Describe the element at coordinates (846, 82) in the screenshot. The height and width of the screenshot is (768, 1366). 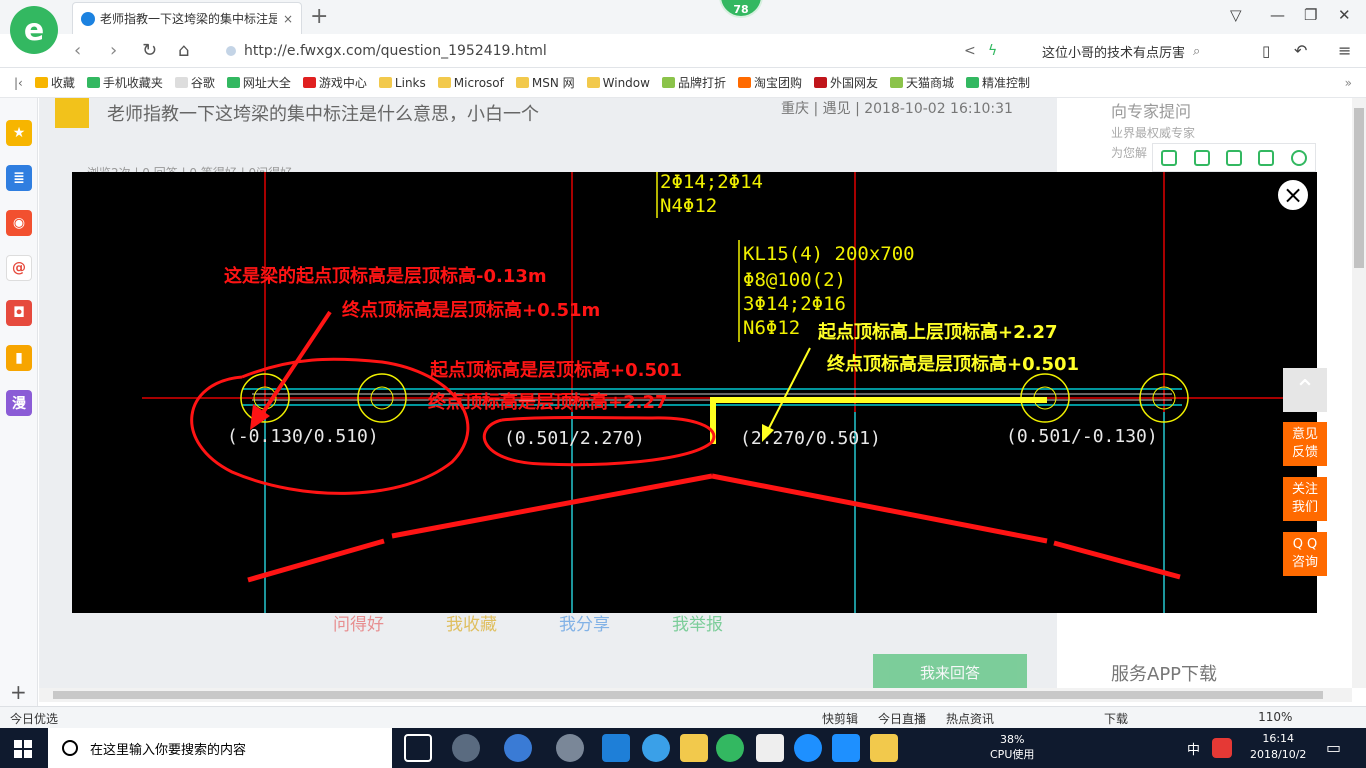
I see `bookmark-item: 外国网友` at that location.